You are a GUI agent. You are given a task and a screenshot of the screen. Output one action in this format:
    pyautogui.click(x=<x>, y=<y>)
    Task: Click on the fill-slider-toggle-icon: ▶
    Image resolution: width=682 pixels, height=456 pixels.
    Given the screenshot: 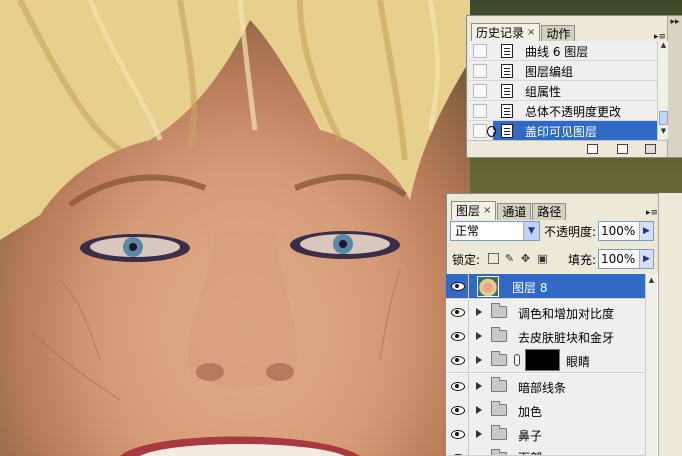 What is the action you would take?
    pyautogui.click(x=646, y=259)
    